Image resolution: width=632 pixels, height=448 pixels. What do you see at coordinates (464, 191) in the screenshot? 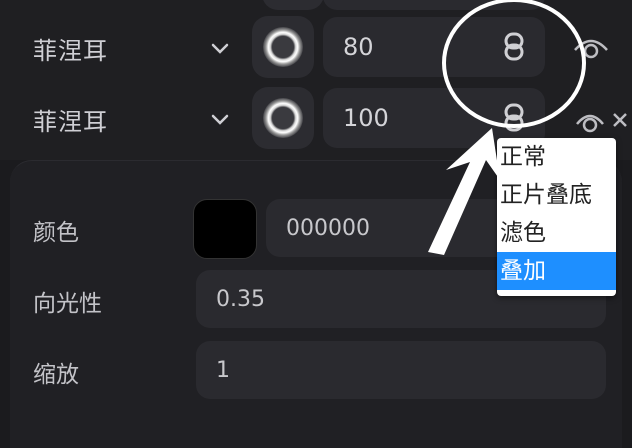
I see `pointer-arrow` at bounding box center [464, 191].